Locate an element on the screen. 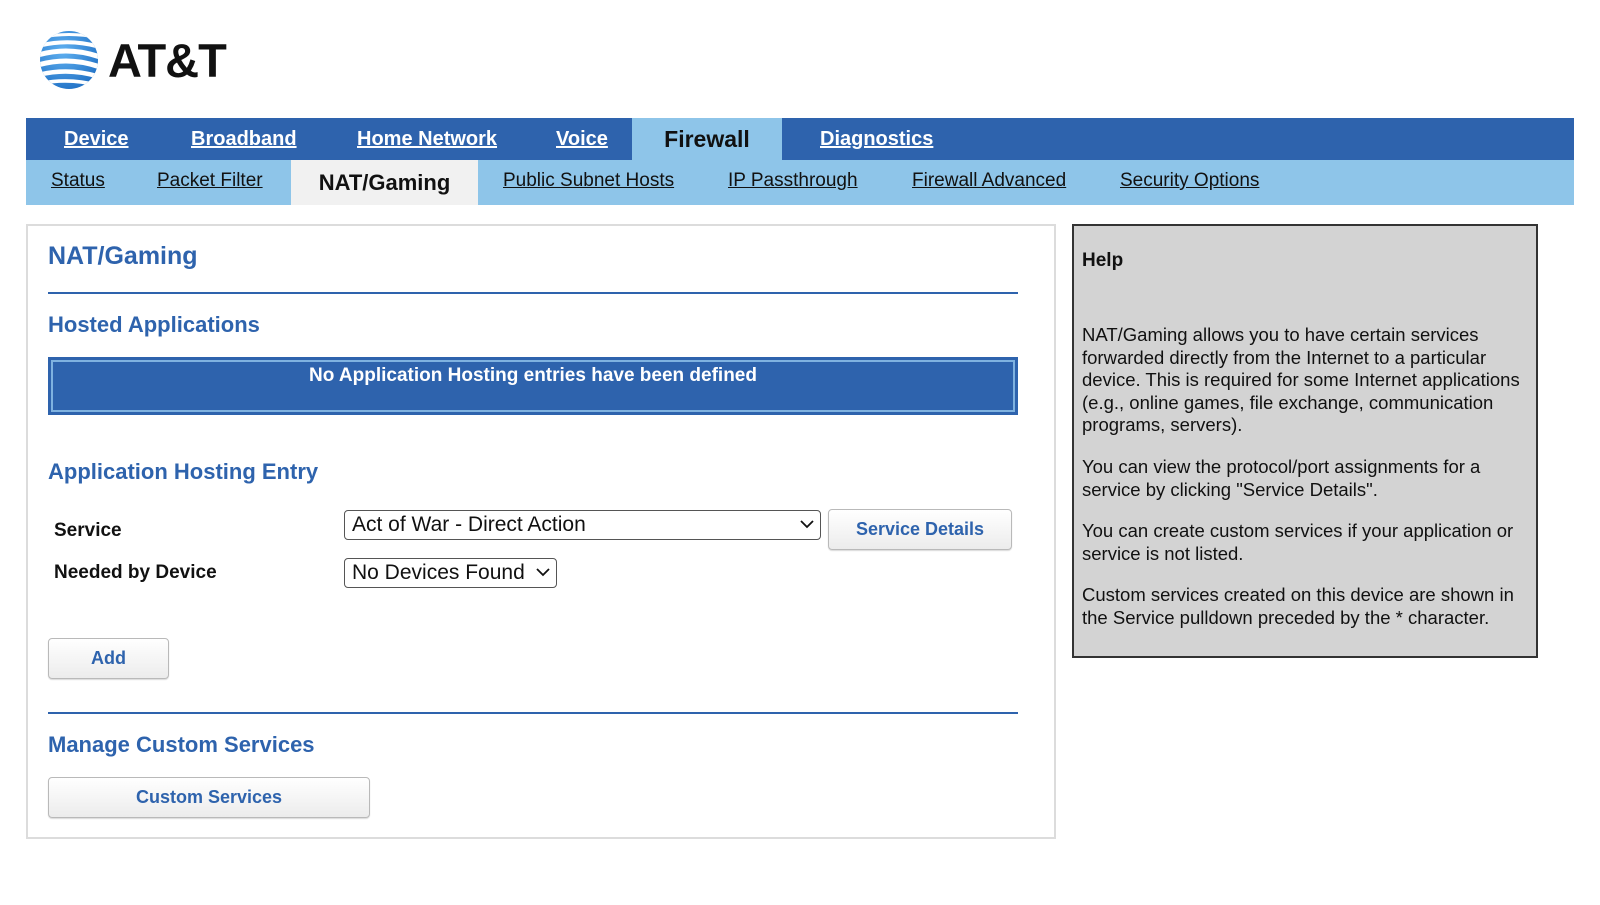  nav-tab-broadband: Broadband is located at coordinates (244, 139).